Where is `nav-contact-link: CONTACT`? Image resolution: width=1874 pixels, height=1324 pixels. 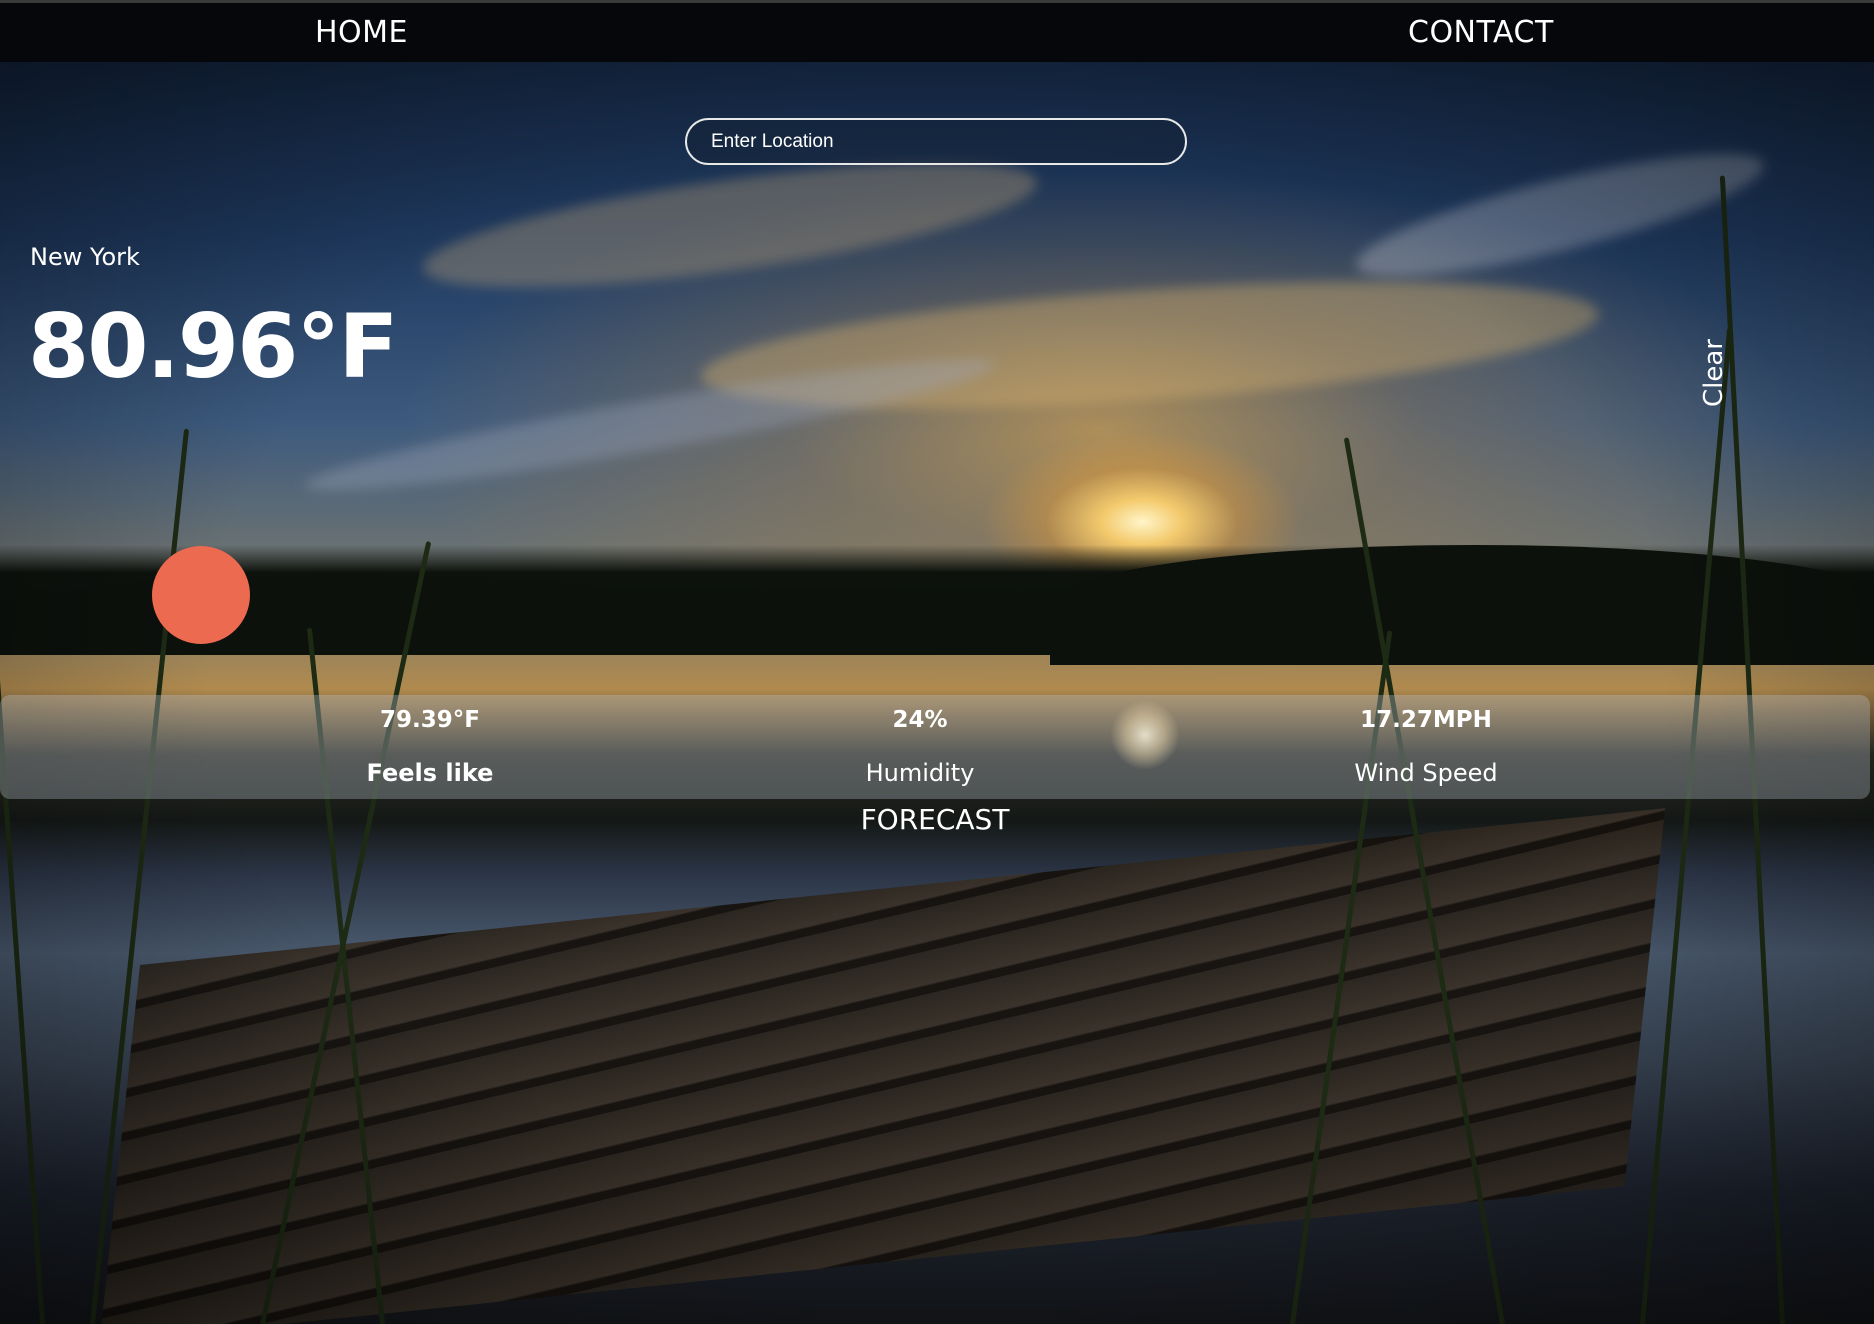
nav-contact-link: CONTACT is located at coordinates (1481, 32).